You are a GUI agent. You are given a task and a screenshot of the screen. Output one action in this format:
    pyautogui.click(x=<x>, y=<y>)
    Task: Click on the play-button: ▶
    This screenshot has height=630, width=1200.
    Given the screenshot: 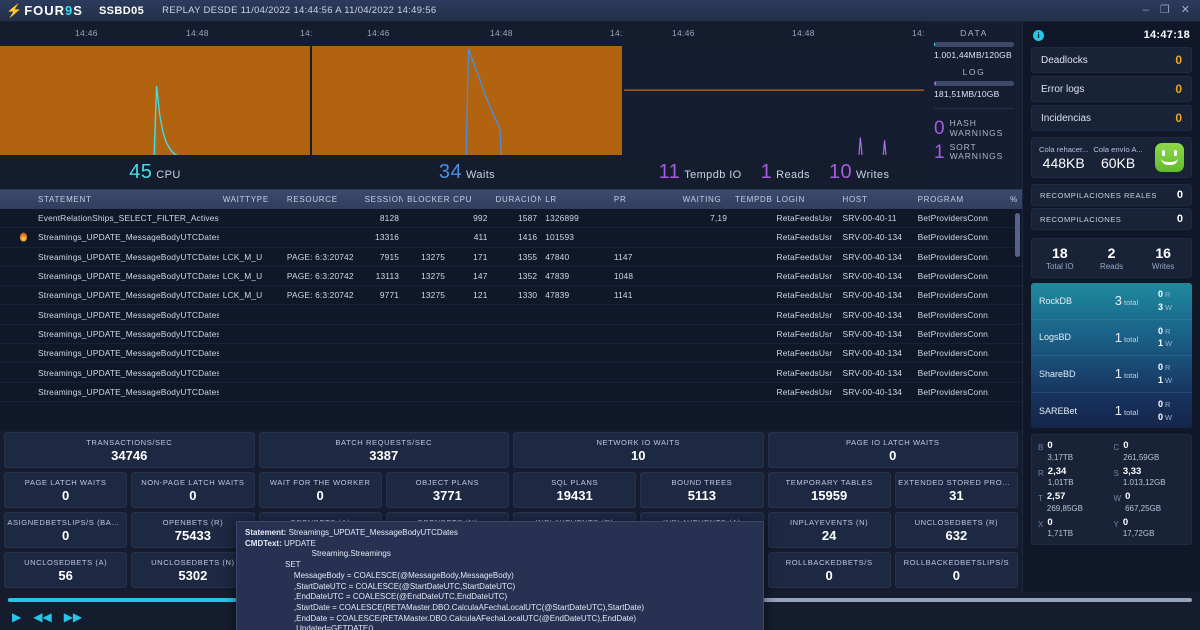 What is the action you would take?
    pyautogui.click(x=16, y=617)
    